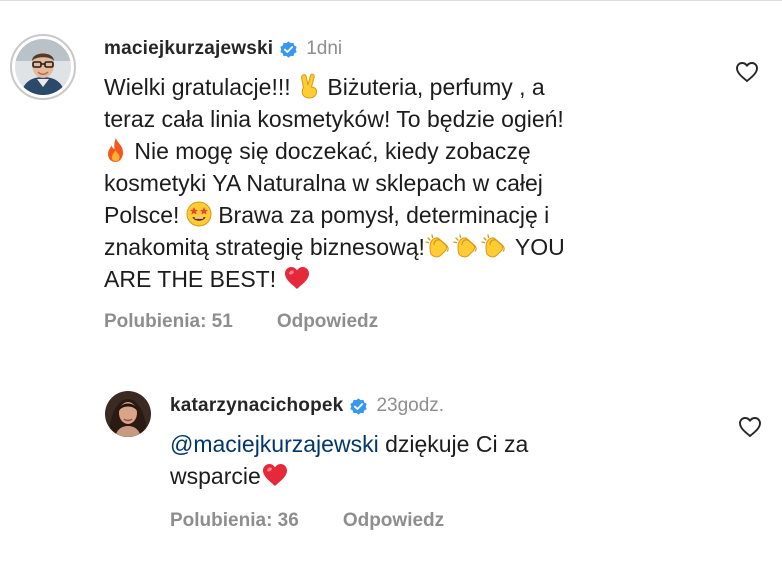  I want to click on likes-count: Polubienia: 36, so click(234, 520).